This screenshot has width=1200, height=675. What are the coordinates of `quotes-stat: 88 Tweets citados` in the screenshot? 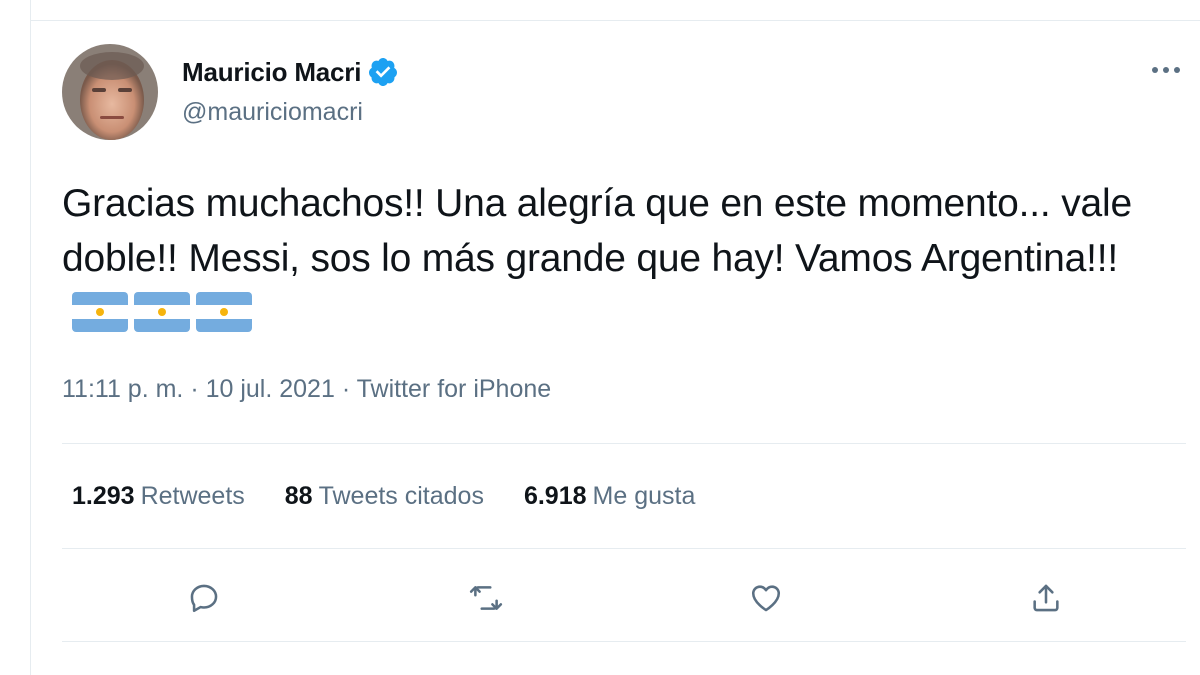 It's located at (384, 496).